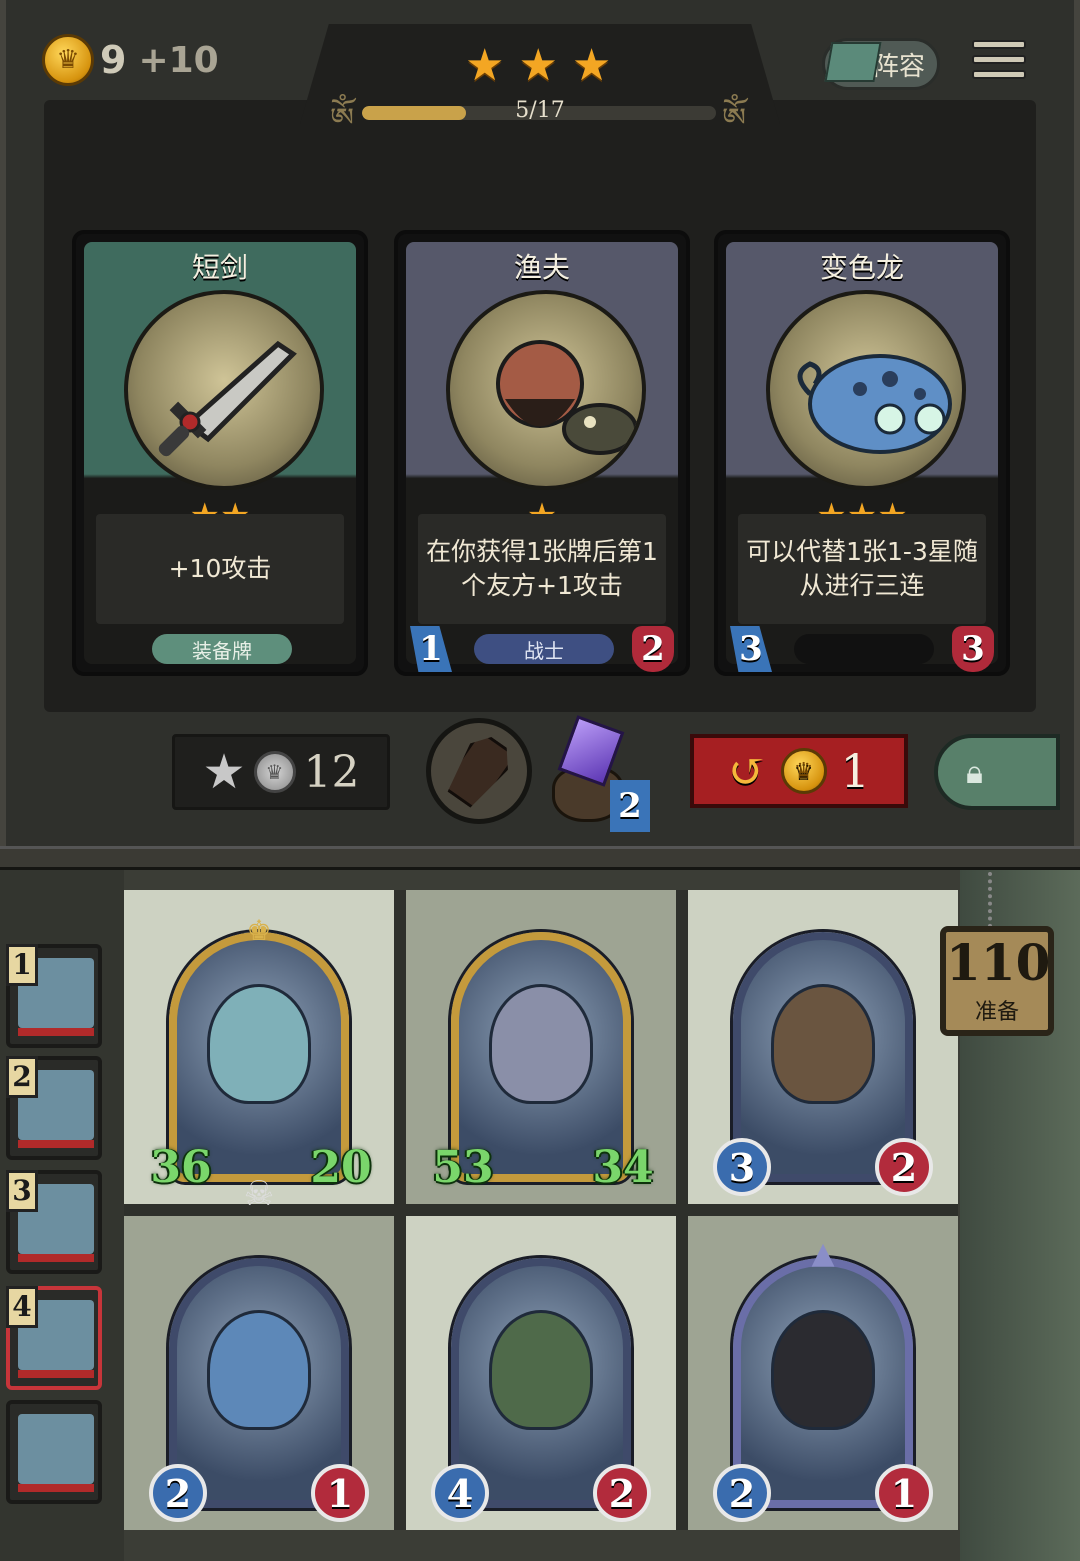 The height and width of the screenshot is (1561, 1080). Describe the element at coordinates (113, 60) in the screenshot. I see `gold-amount: 9` at that location.